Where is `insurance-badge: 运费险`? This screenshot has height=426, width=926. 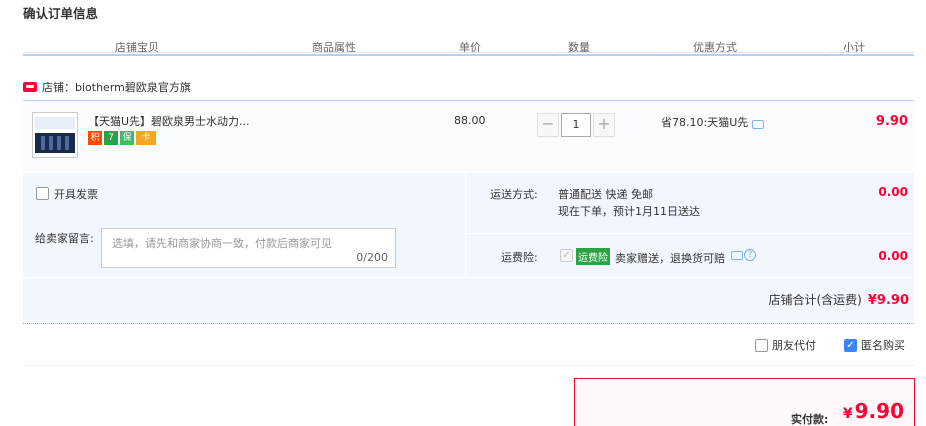 insurance-badge: 运费险 is located at coordinates (593, 256).